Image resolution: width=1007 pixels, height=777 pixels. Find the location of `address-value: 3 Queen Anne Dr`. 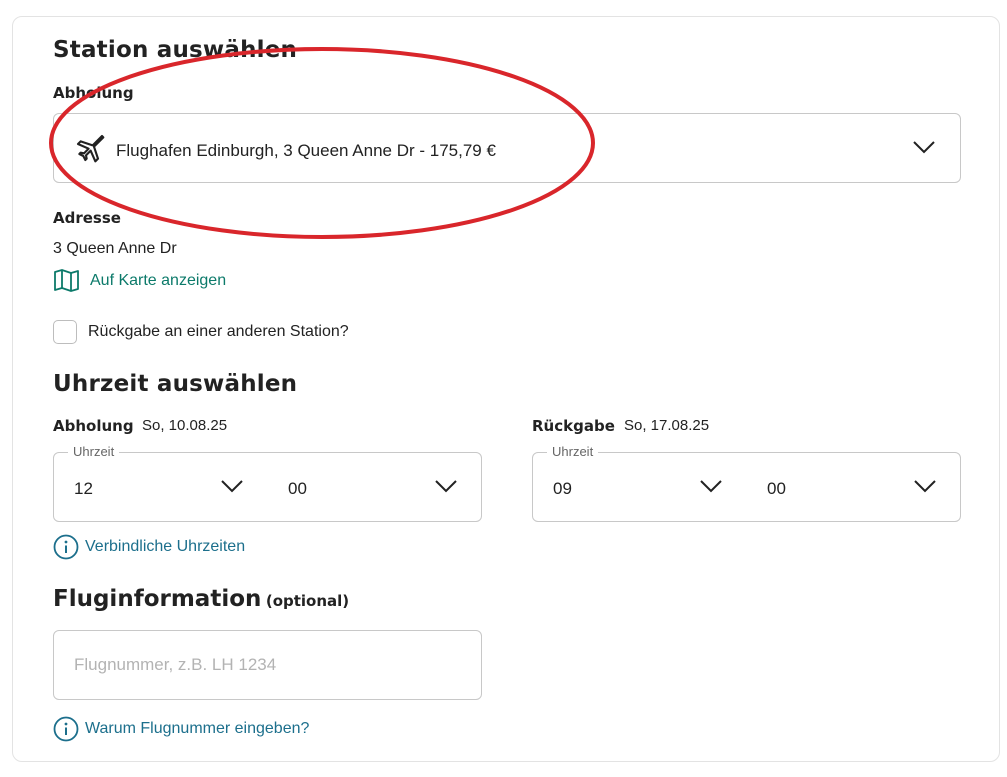

address-value: 3 Queen Anne Dr is located at coordinates (115, 248).